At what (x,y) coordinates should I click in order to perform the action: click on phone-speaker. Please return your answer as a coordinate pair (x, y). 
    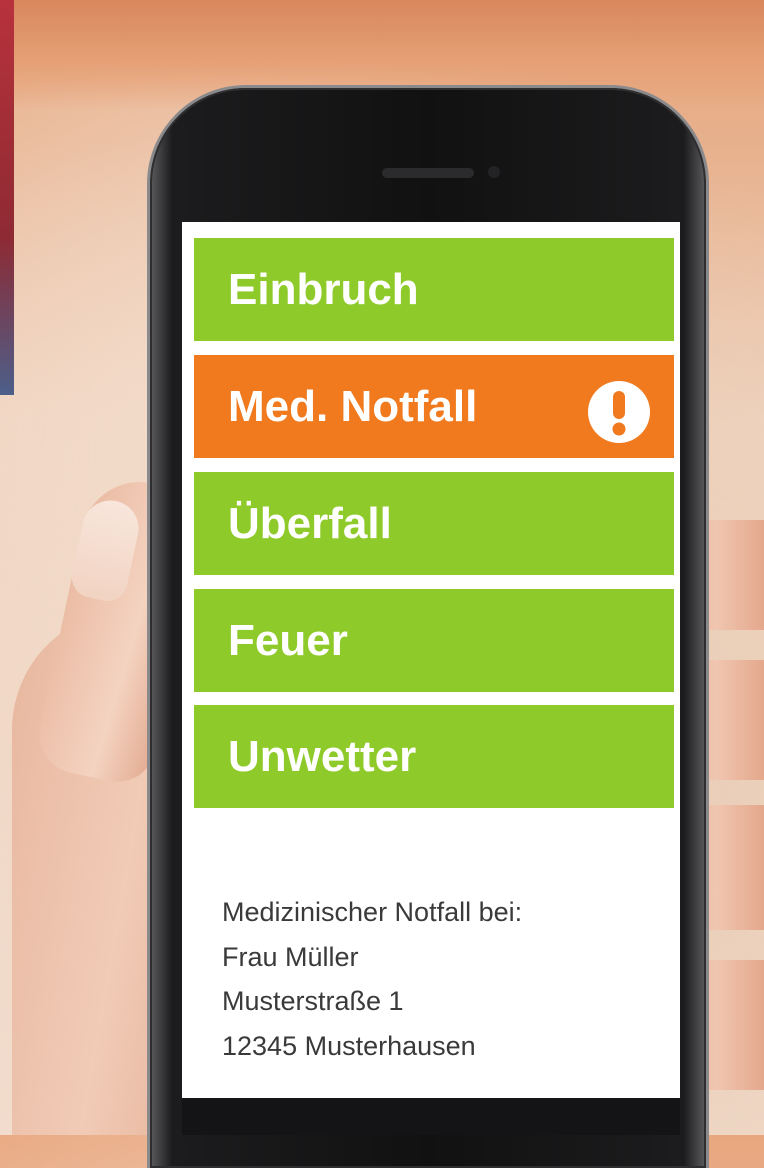
    Looking at the image, I should click on (428, 173).